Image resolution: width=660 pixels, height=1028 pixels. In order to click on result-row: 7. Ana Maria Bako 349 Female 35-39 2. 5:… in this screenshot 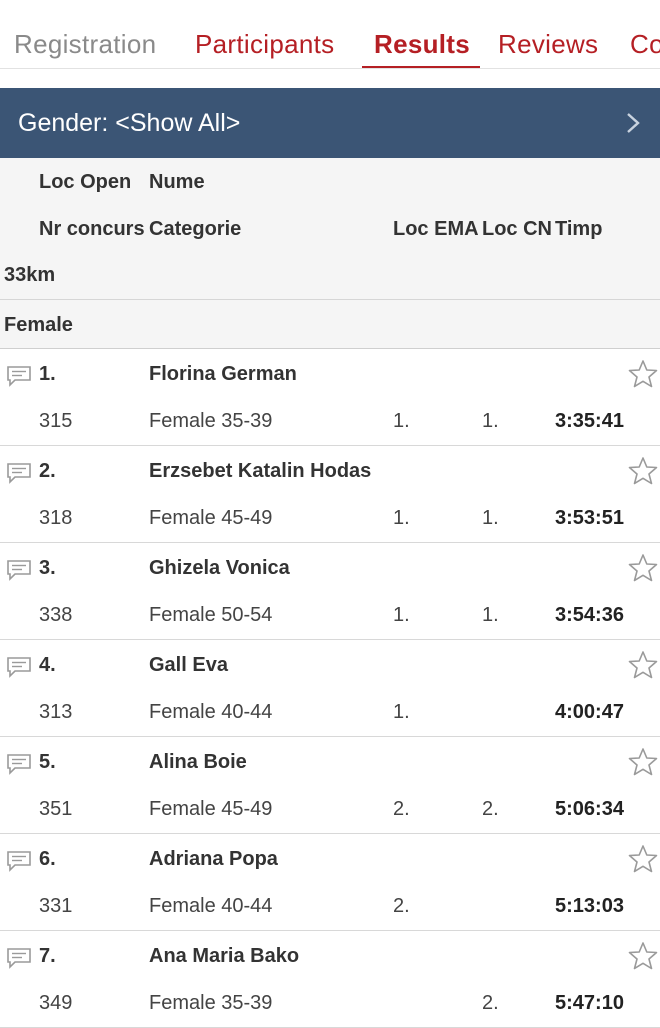, I will do `click(330, 979)`.